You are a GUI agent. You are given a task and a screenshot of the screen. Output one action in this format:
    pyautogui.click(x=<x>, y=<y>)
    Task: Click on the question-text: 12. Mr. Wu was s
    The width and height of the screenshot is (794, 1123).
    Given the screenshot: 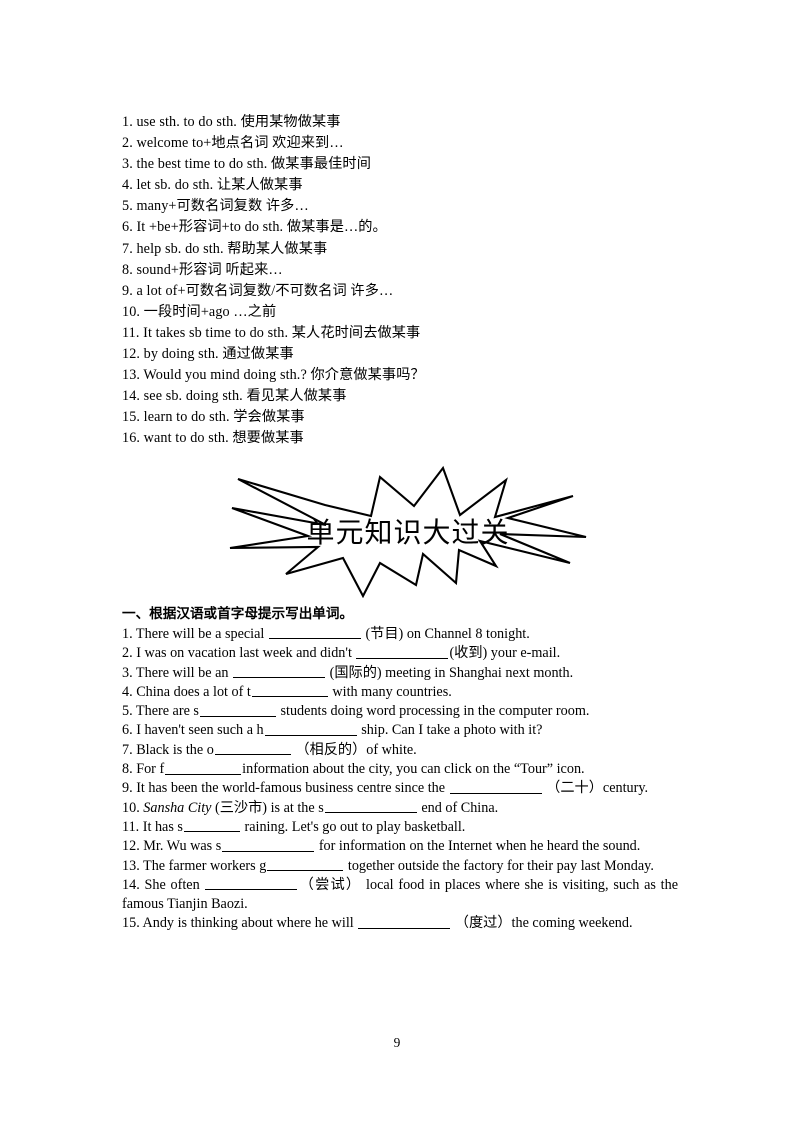 What is the action you would take?
    pyautogui.click(x=172, y=846)
    